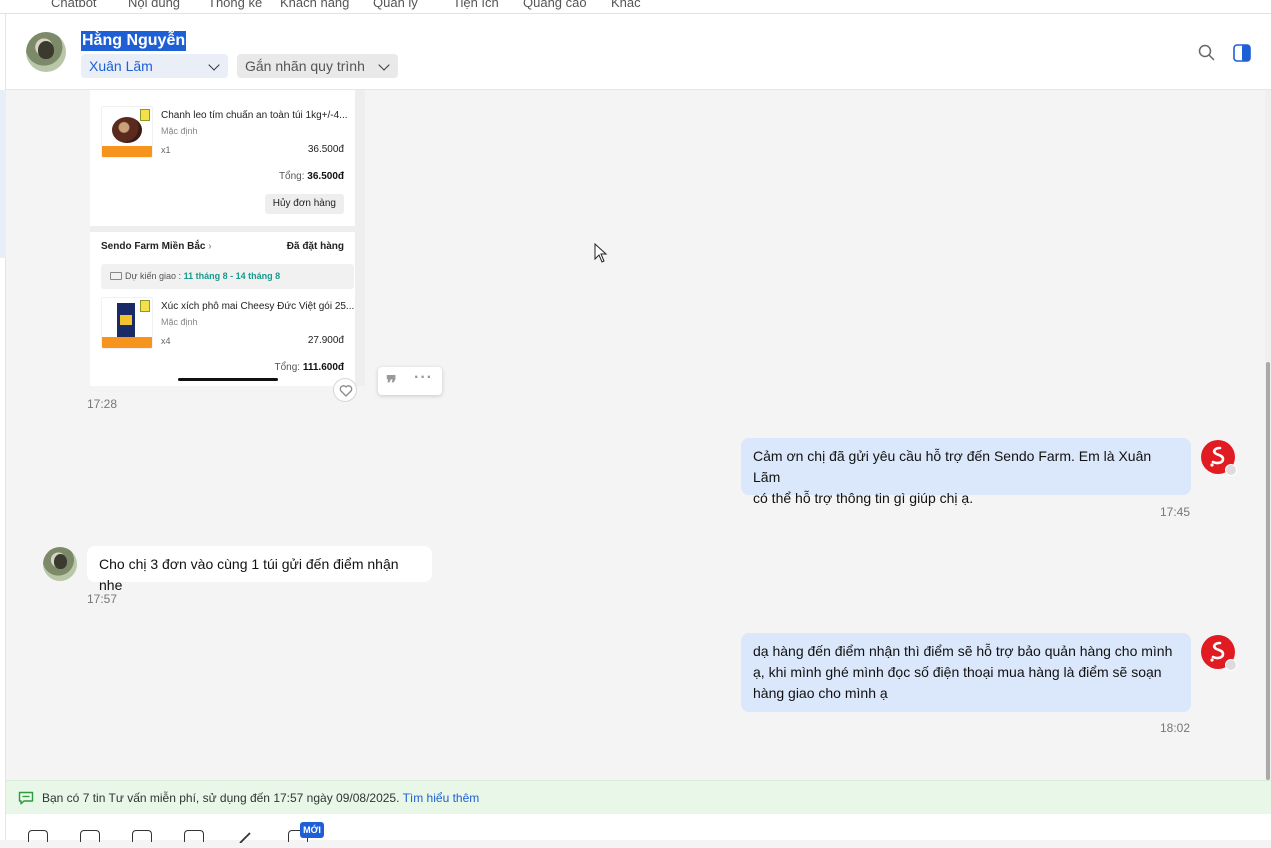 The height and width of the screenshot is (848, 1271). Describe the element at coordinates (38, 836) in the screenshot. I see `quick-reply-icon` at that location.